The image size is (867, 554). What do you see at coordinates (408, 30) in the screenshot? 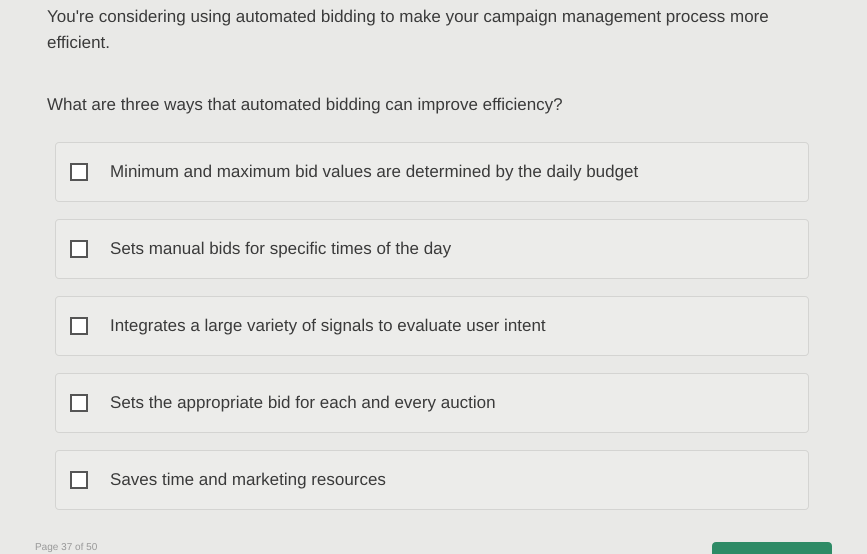
I see `intro-text: You're considering using automated bidding to make your campaign management process more efficient.` at bounding box center [408, 30].